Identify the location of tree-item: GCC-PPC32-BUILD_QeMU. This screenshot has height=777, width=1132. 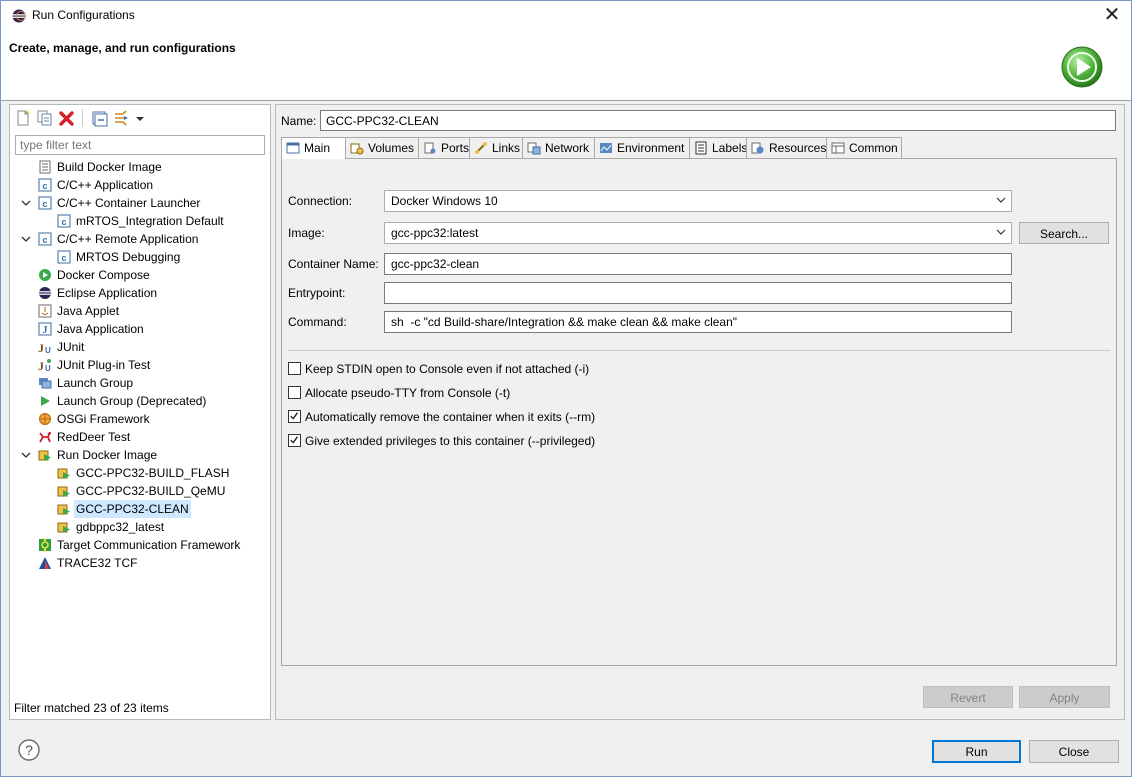
(139, 491).